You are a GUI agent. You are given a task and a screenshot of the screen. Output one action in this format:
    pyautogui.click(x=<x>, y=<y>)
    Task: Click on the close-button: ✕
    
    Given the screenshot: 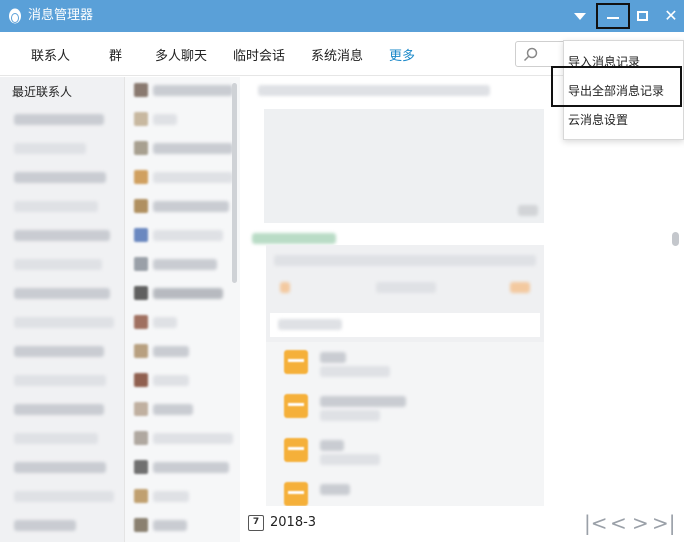 What is the action you would take?
    pyautogui.click(x=670, y=16)
    